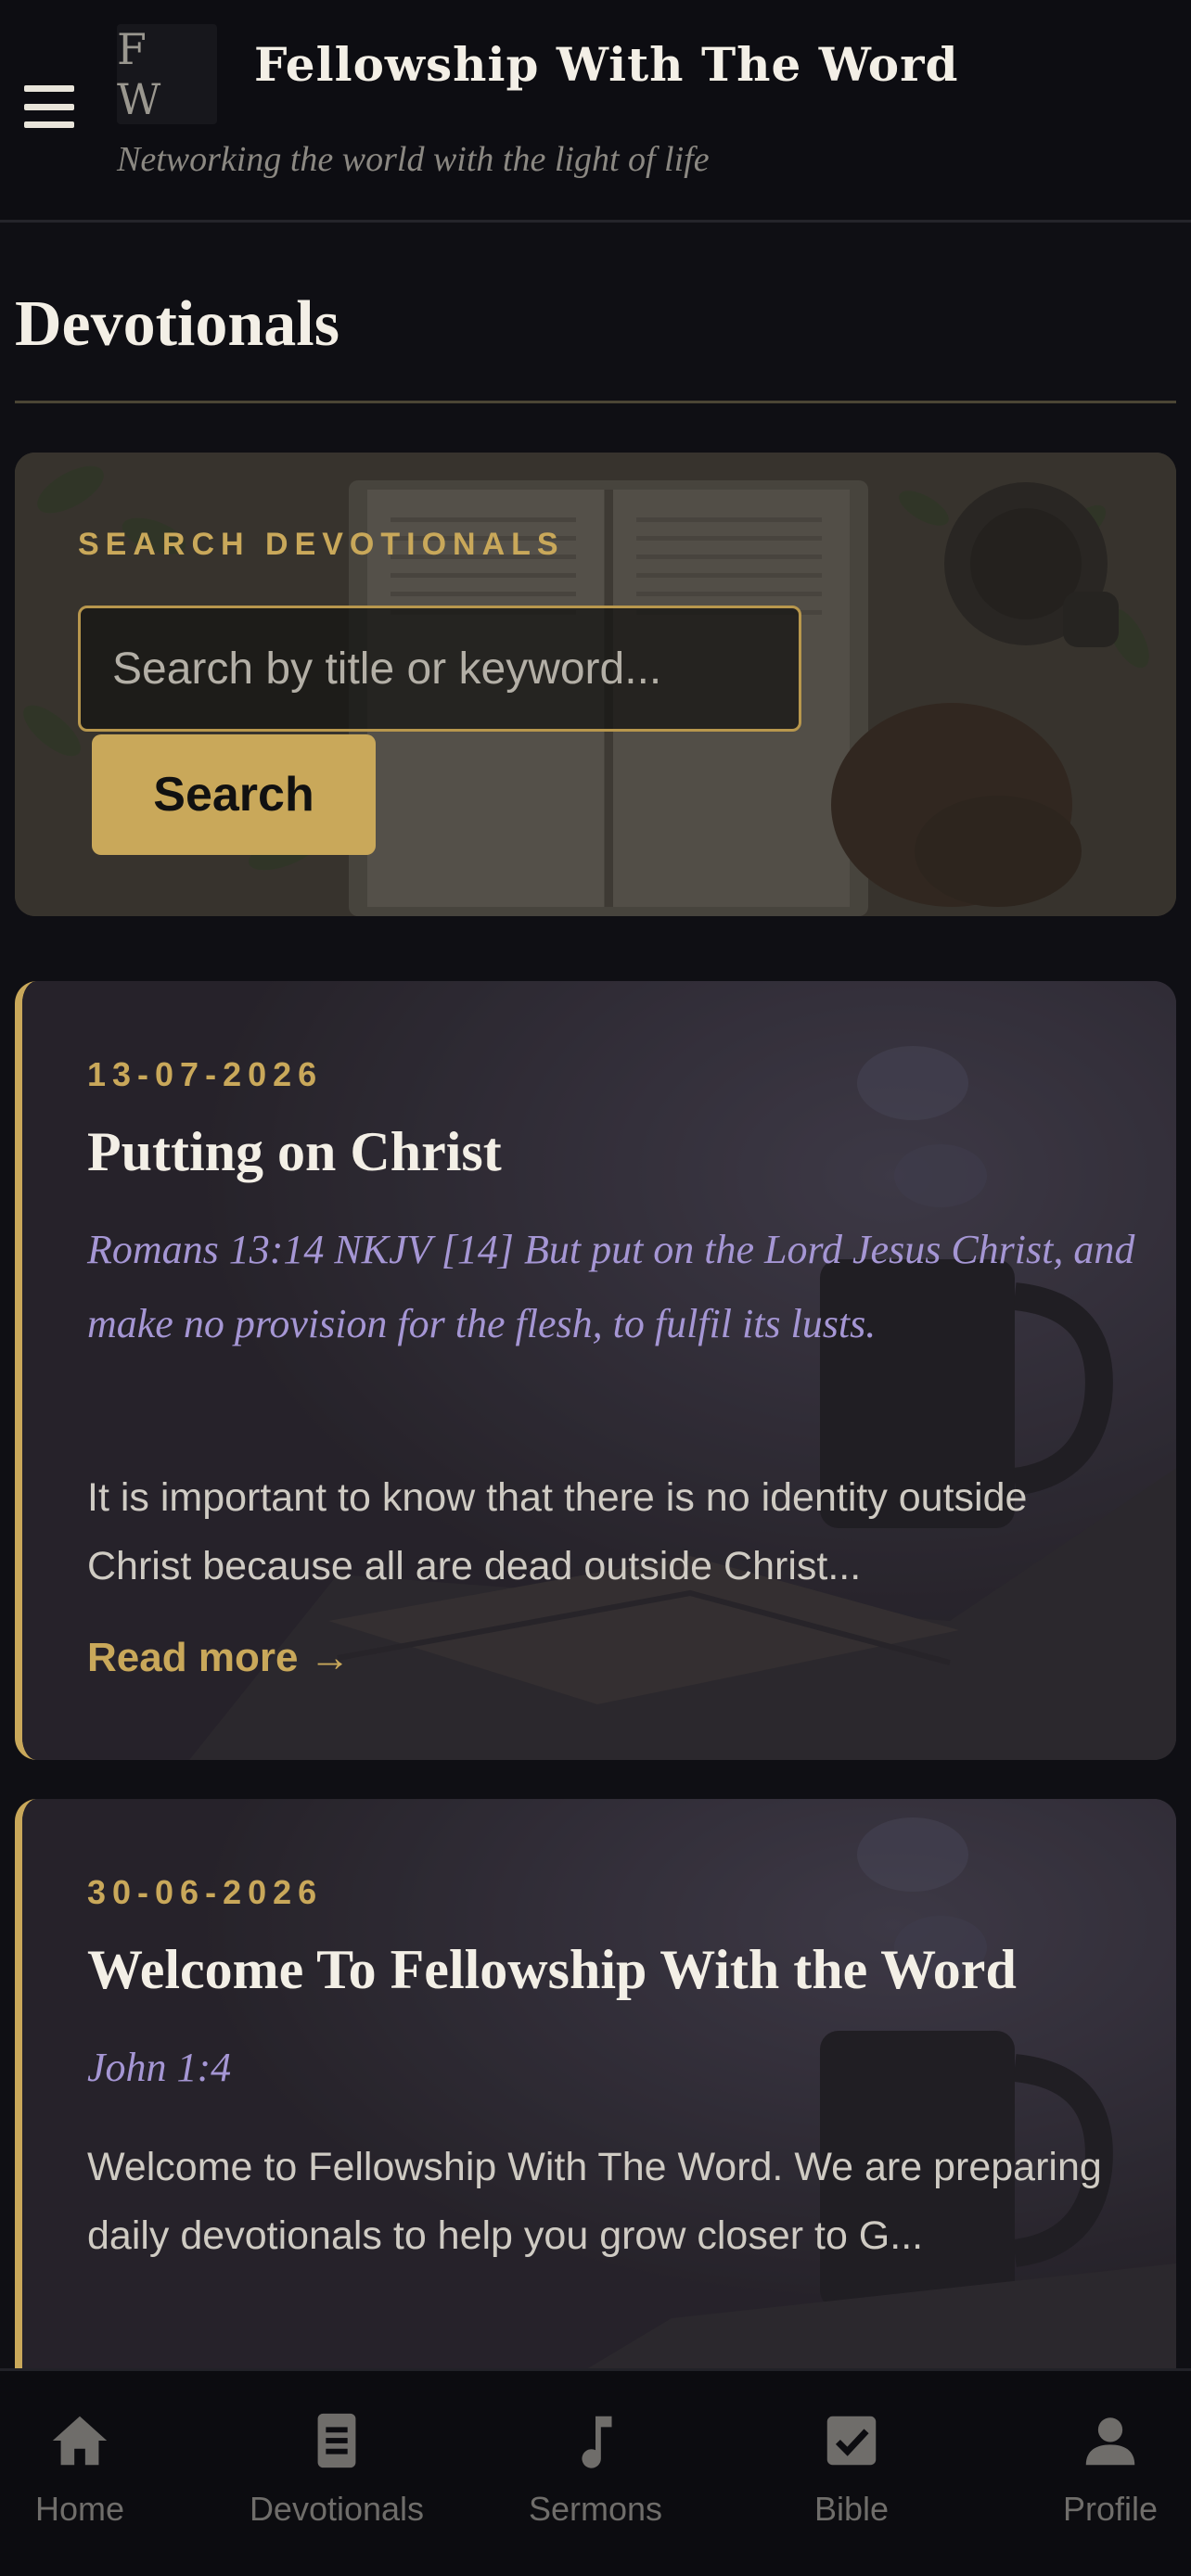 The width and height of the screenshot is (1191, 2576). Describe the element at coordinates (159, 2067) in the screenshot. I see `devotional-verse: John 1:4` at that location.